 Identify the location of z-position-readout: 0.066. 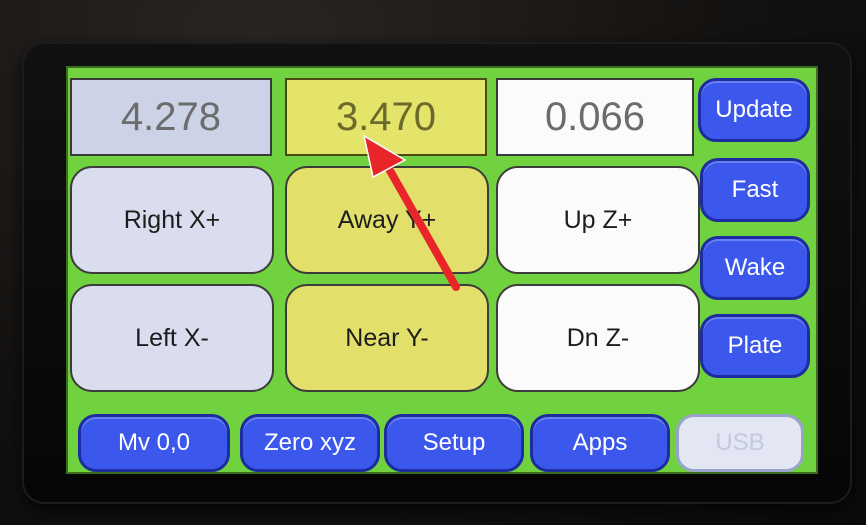
(595, 117).